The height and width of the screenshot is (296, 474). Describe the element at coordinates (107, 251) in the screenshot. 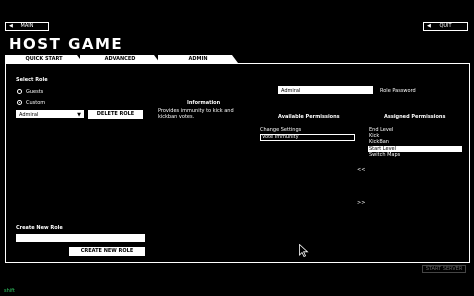

I see `create-role-button: CREATE NEW ROLE` at that location.